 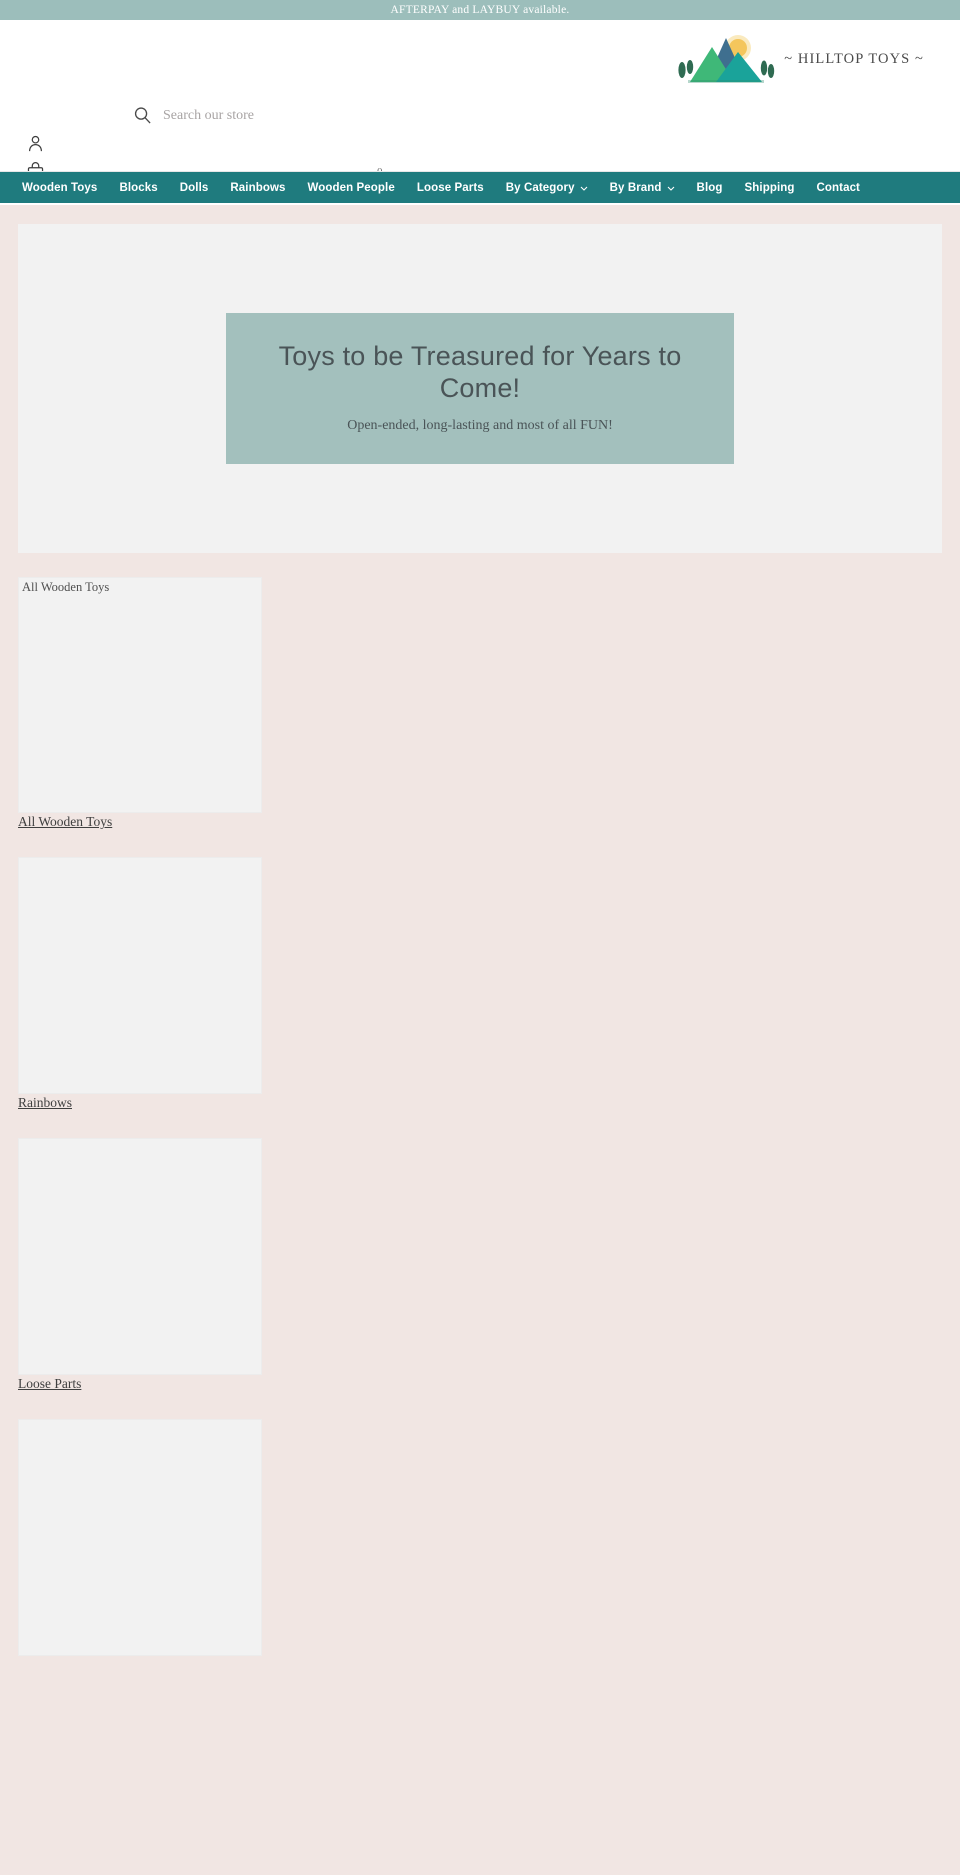 I want to click on collection-link: Rainbows, so click(x=45, y=1102).